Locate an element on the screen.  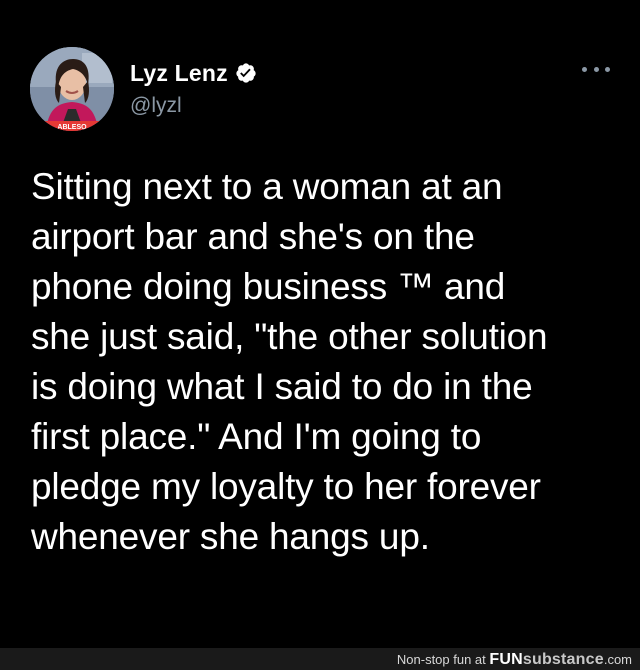
watermark-bar: Non-stop fun at FUNsubstance.com is located at coordinates (320, 659).